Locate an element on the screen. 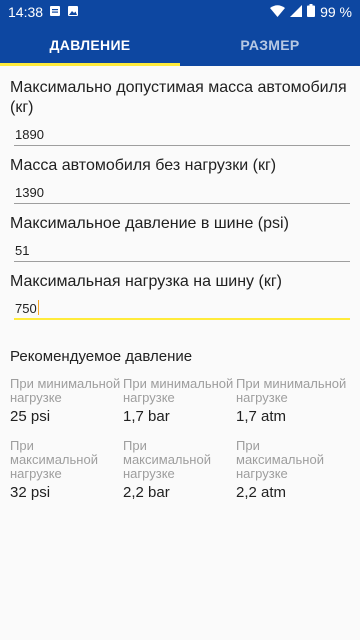 The width and height of the screenshot is (360, 640). field-label: Максимальное давление в шине (psi) is located at coordinates (149, 223).